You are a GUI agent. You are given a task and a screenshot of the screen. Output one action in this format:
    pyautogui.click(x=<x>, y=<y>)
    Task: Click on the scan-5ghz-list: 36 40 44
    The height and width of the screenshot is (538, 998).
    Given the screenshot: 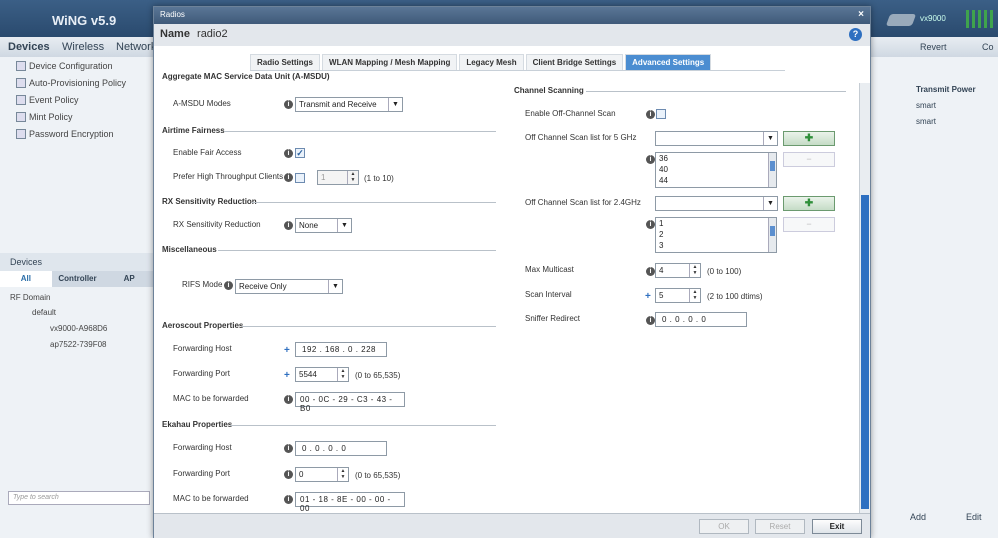 What is the action you would take?
    pyautogui.click(x=716, y=170)
    